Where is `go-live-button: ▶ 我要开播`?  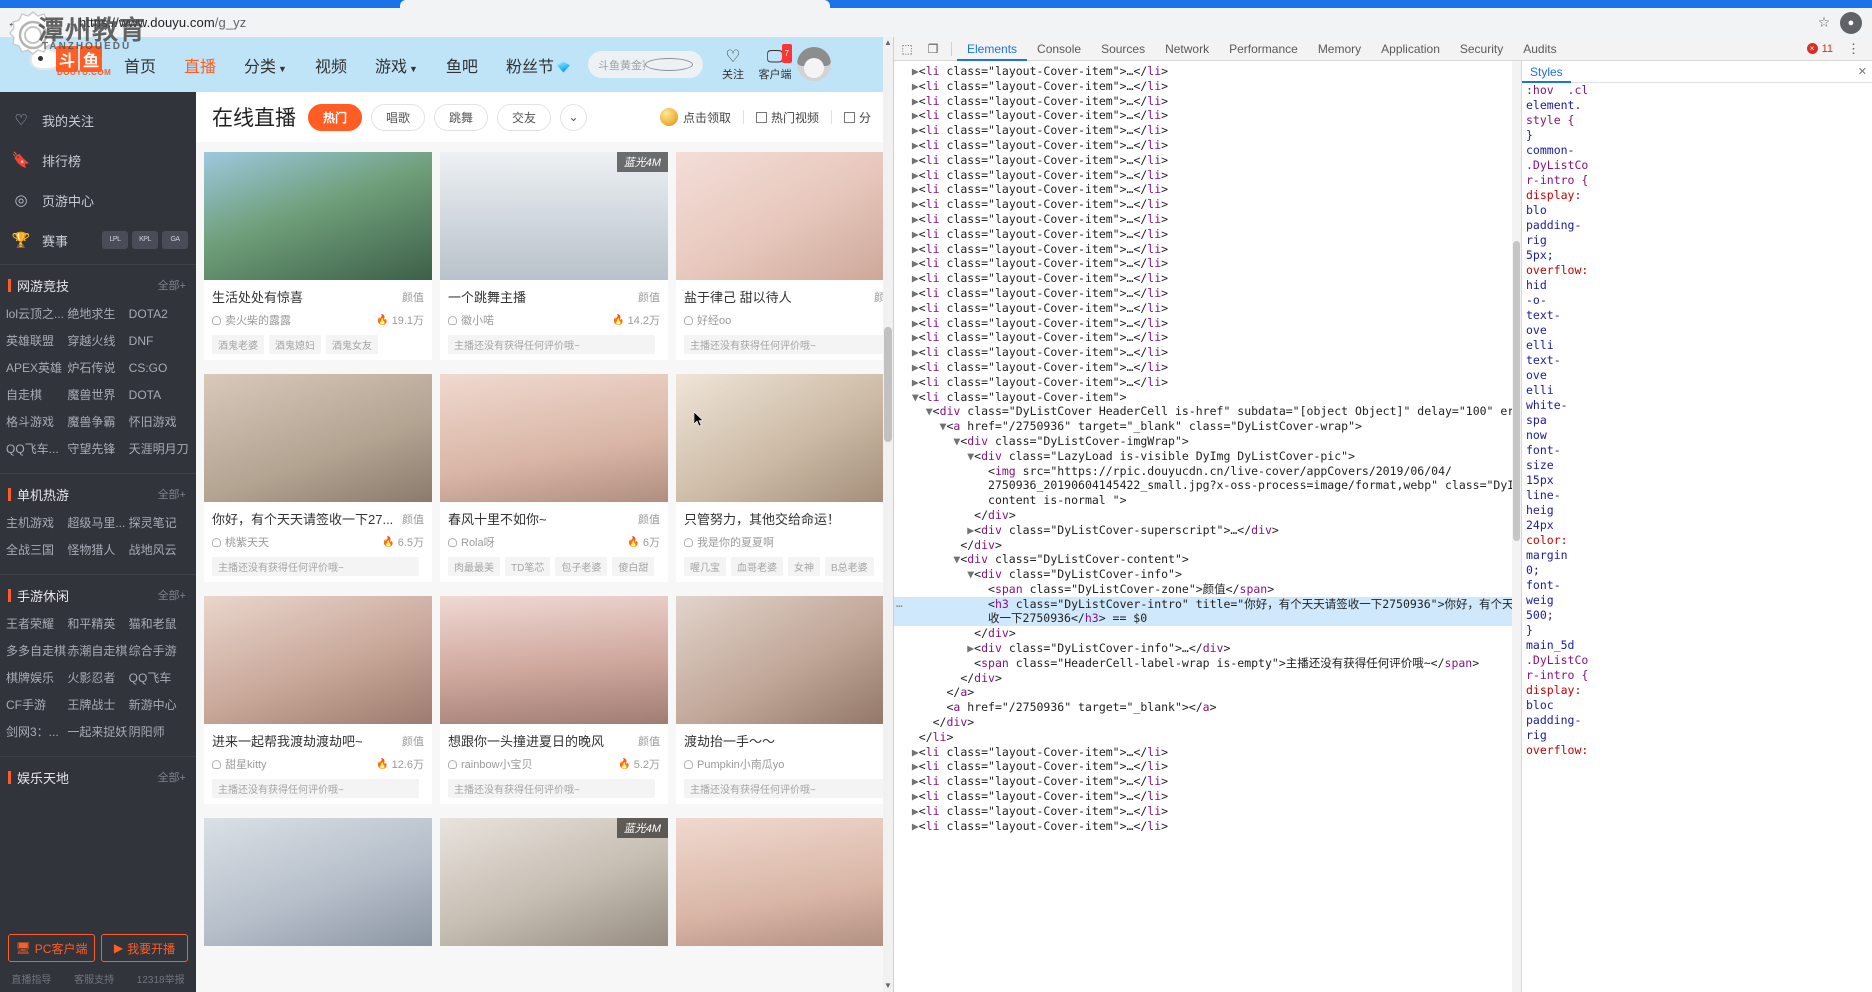 go-live-button: ▶ 我要开播 is located at coordinates (144, 948).